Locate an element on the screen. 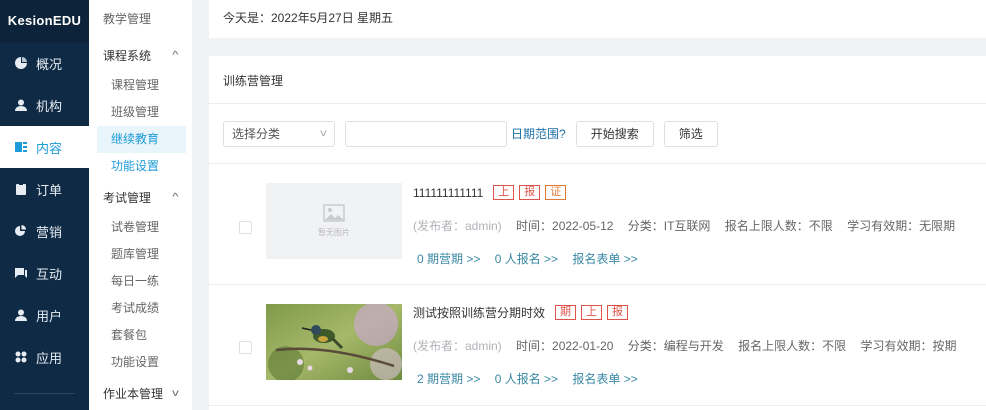 The image size is (986, 410). submenu-item-course-settings: 功能设置 is located at coordinates (140, 166).